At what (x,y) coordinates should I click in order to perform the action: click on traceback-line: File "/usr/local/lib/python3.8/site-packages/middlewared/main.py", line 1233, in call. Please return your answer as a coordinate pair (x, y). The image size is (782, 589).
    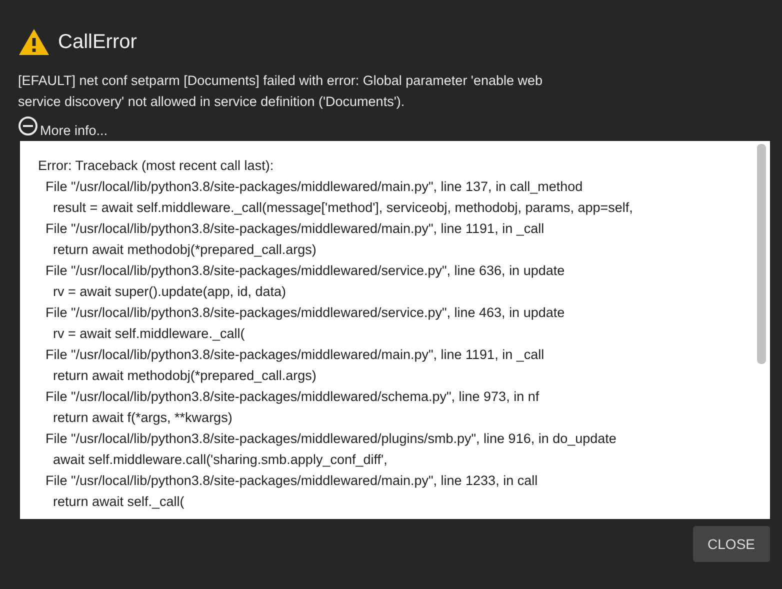
    Looking at the image, I should click on (291, 481).